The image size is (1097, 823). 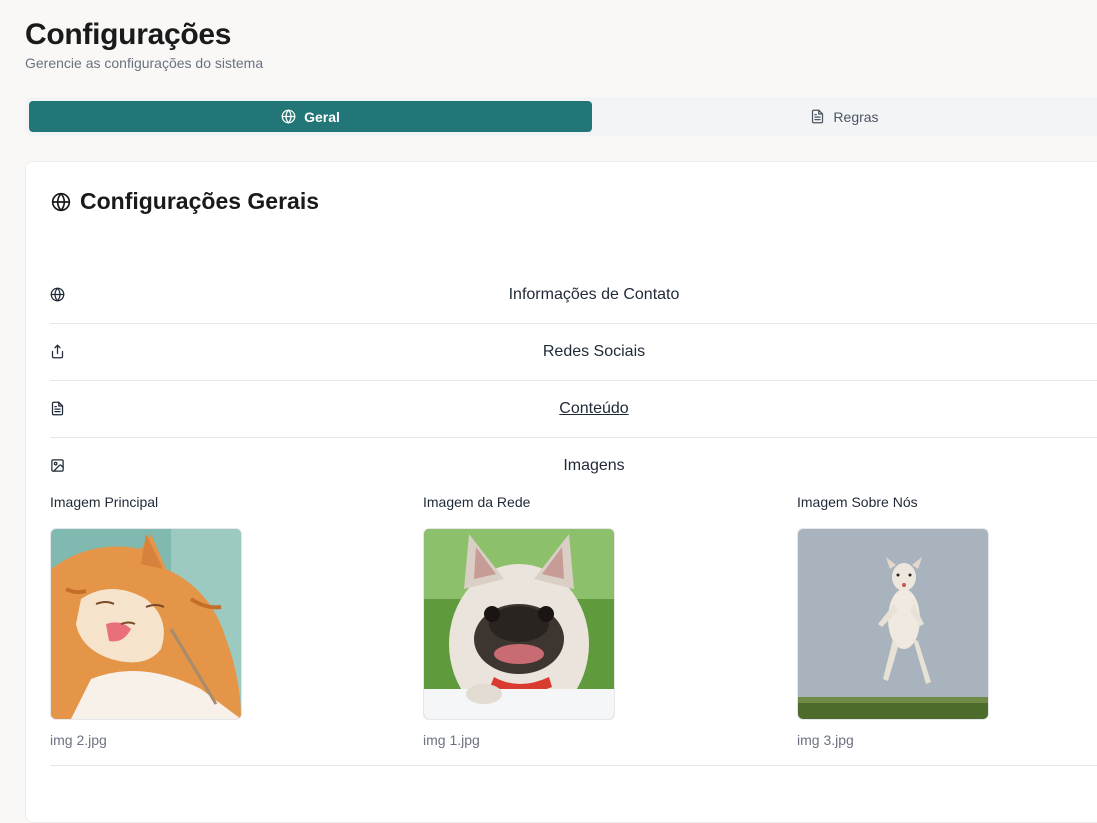 I want to click on tab-regras-label: Regras, so click(x=856, y=116).